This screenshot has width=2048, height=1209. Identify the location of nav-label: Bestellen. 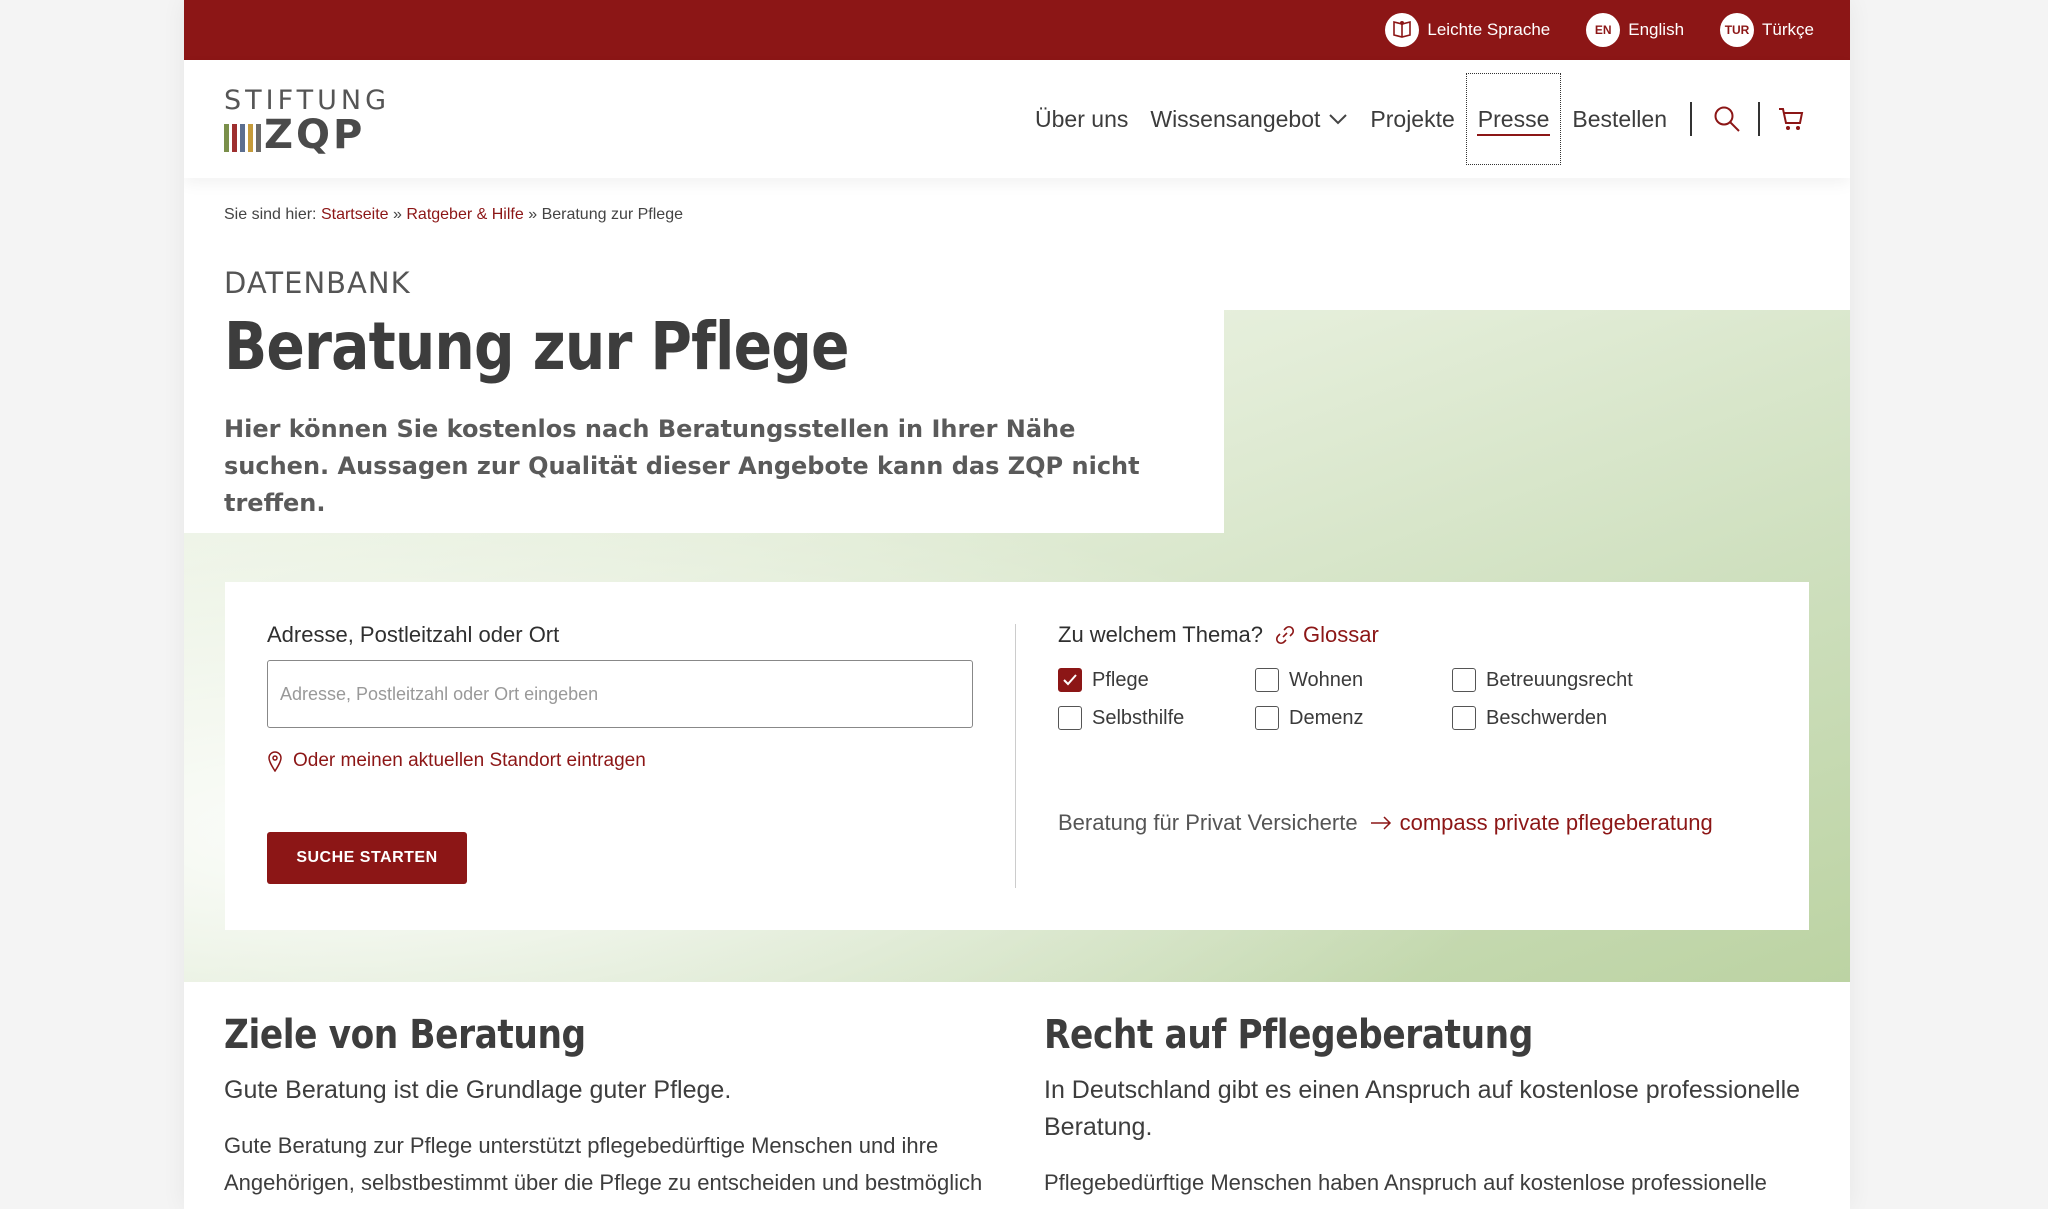
(1619, 118).